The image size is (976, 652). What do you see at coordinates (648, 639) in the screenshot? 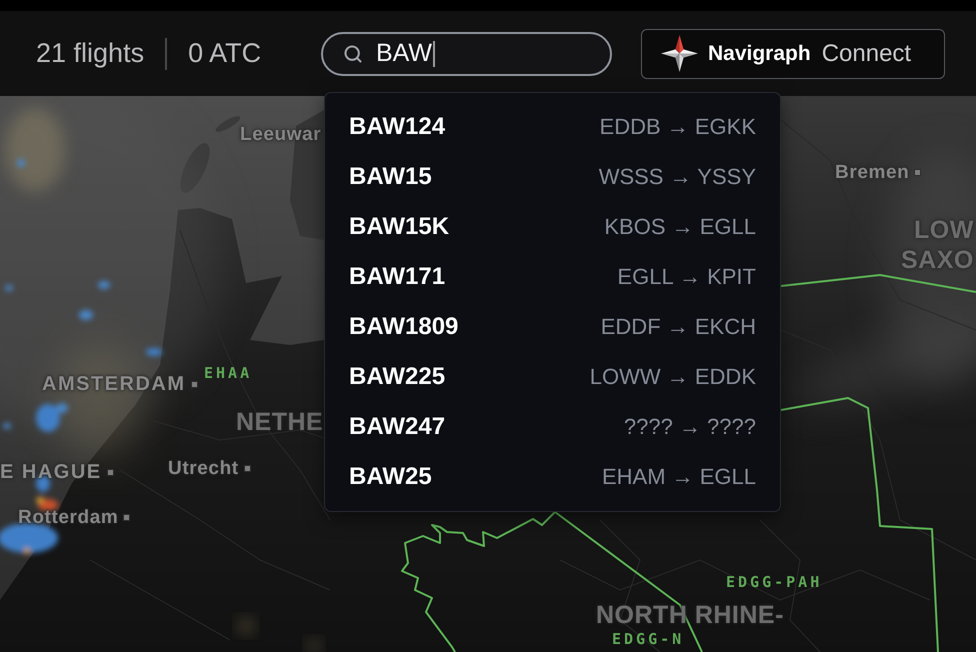
I see `airspace-label: EDGG-N` at bounding box center [648, 639].